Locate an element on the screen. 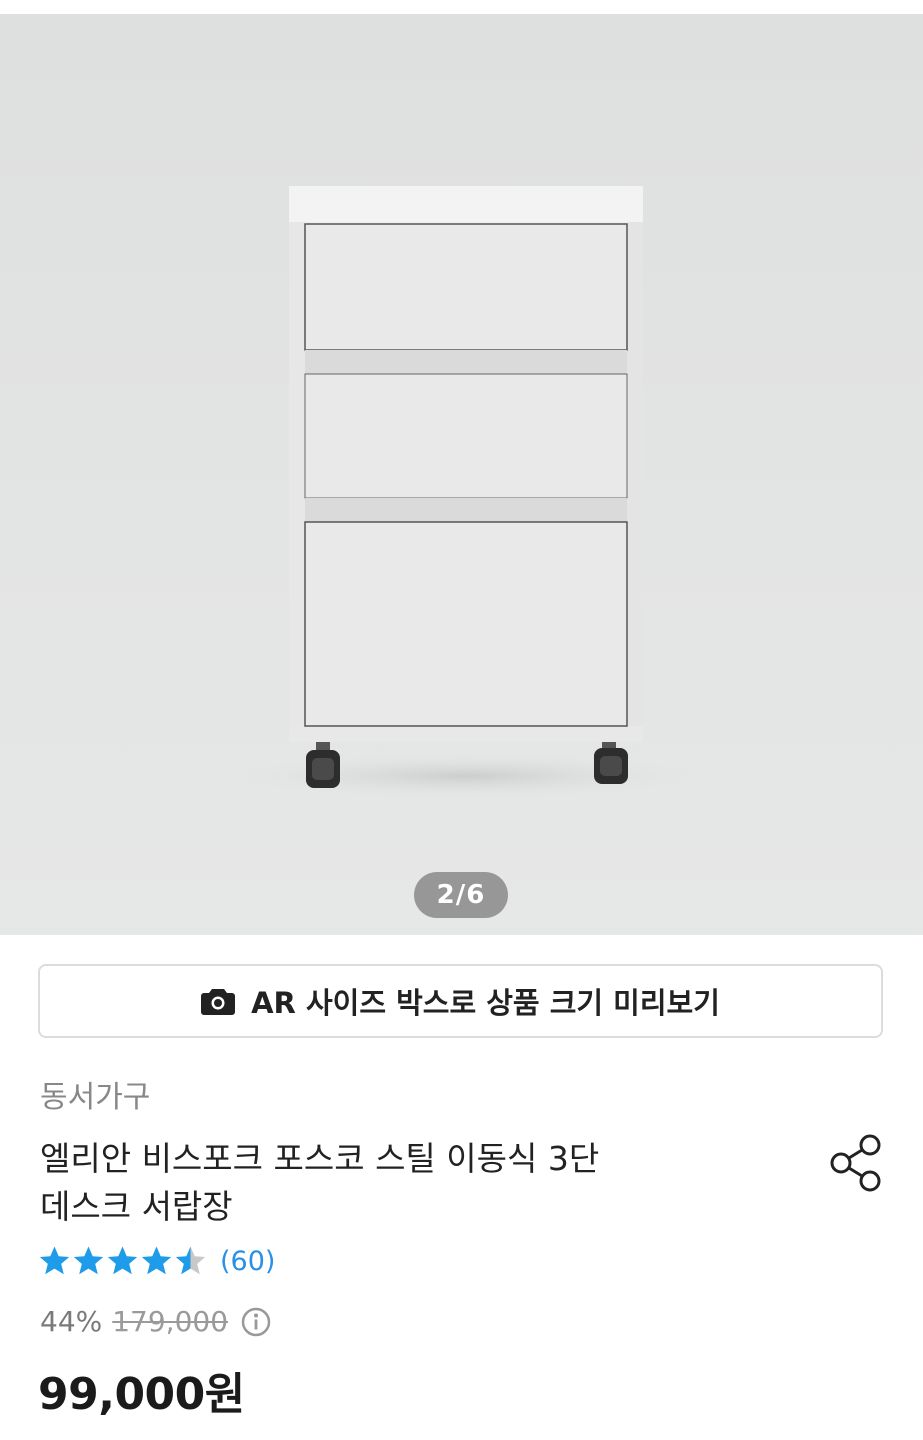  rating-row: (60) is located at coordinates (156, 1261).